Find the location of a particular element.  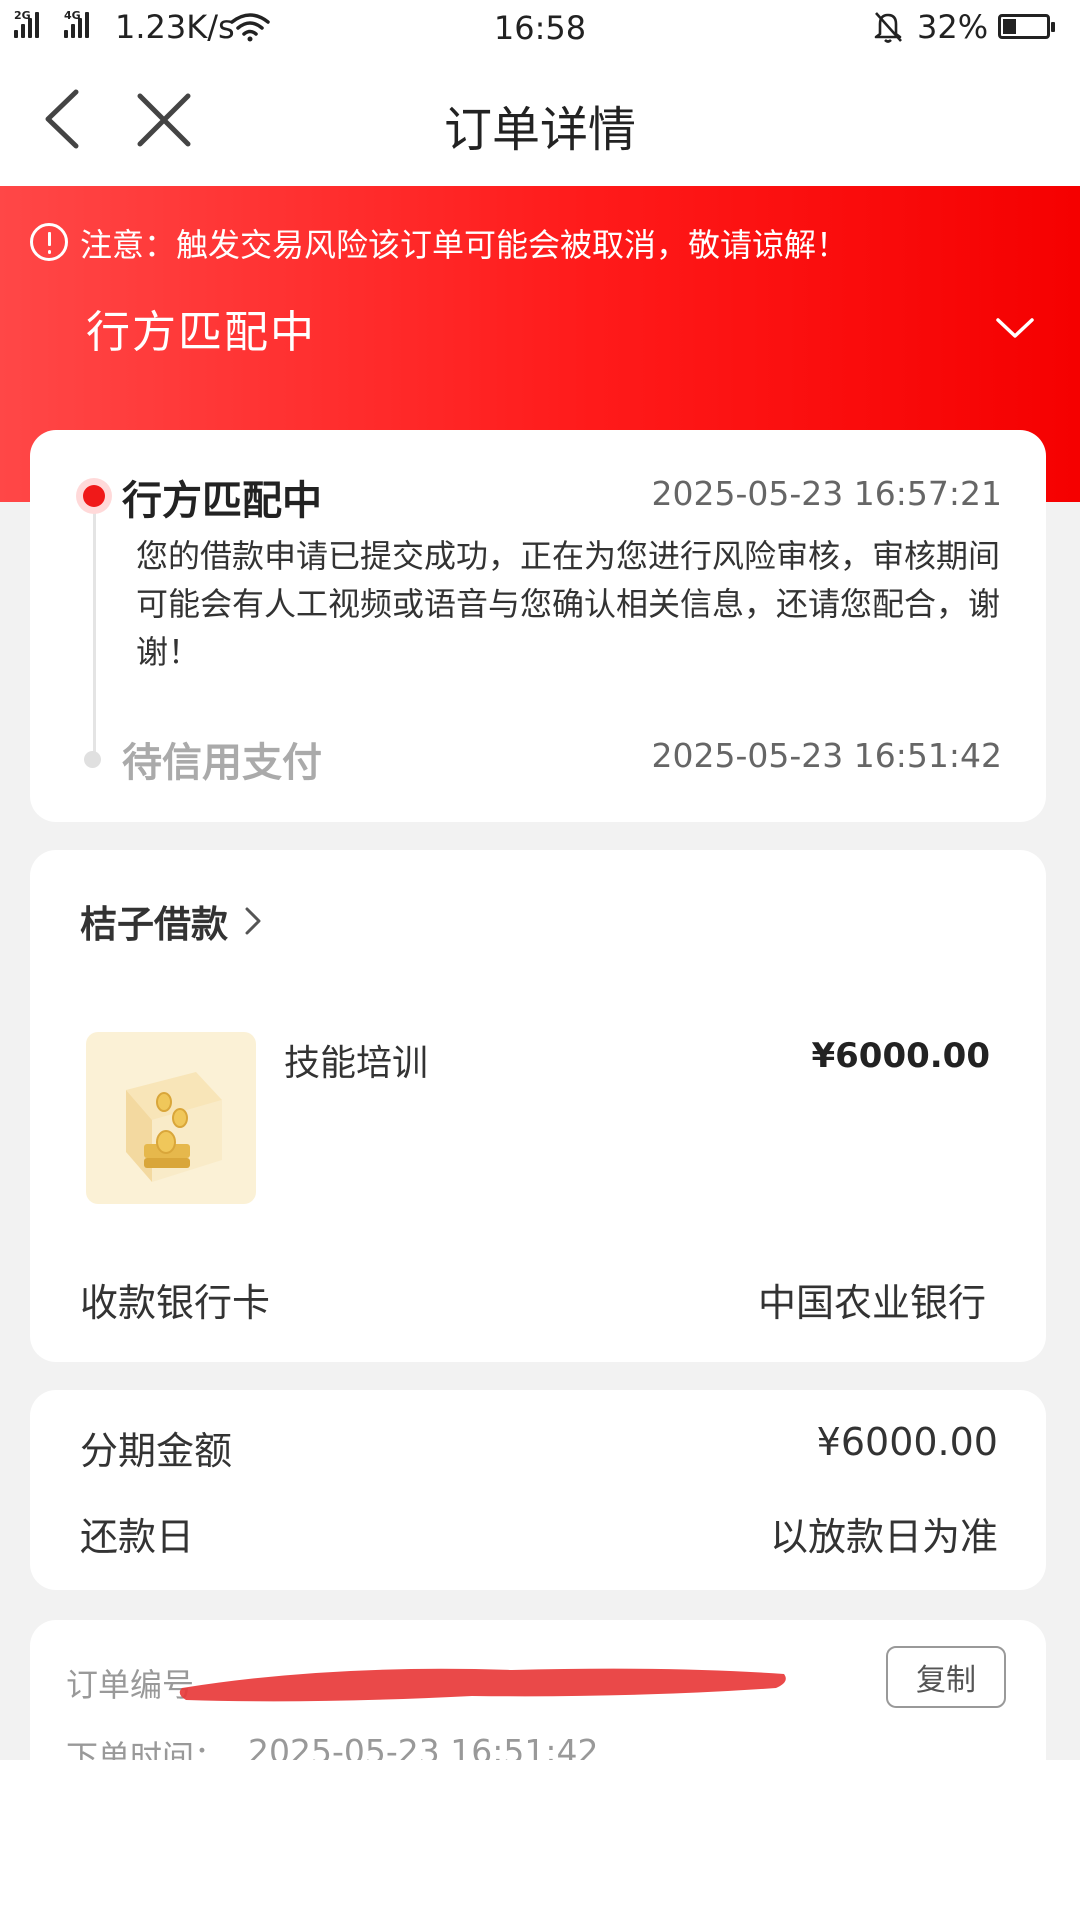

nav-bar: 订单详情 is located at coordinates (540, 121).